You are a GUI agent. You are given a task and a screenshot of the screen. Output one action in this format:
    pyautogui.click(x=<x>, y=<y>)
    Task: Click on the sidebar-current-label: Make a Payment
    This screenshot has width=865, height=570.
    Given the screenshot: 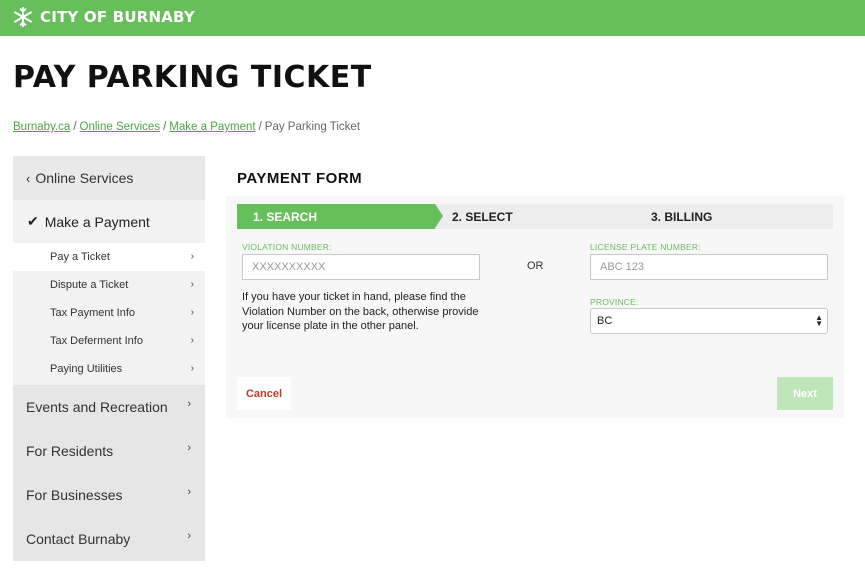 What is the action you would take?
    pyautogui.click(x=97, y=221)
    